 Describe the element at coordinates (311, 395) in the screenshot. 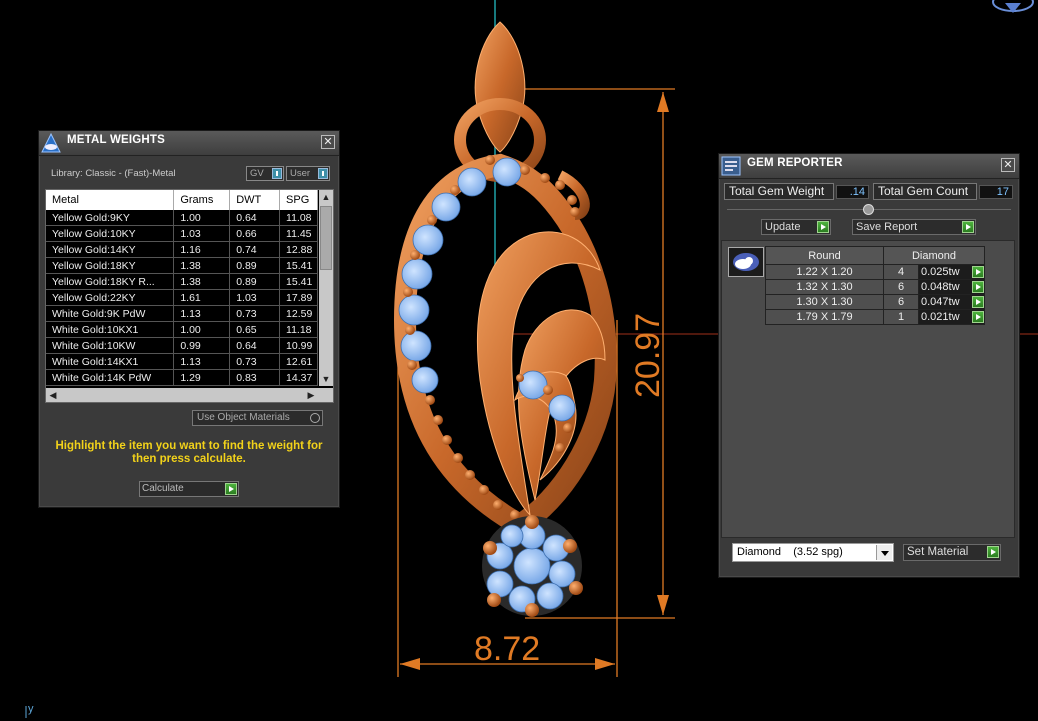

I see `scroll-right-icon: ▶` at that location.